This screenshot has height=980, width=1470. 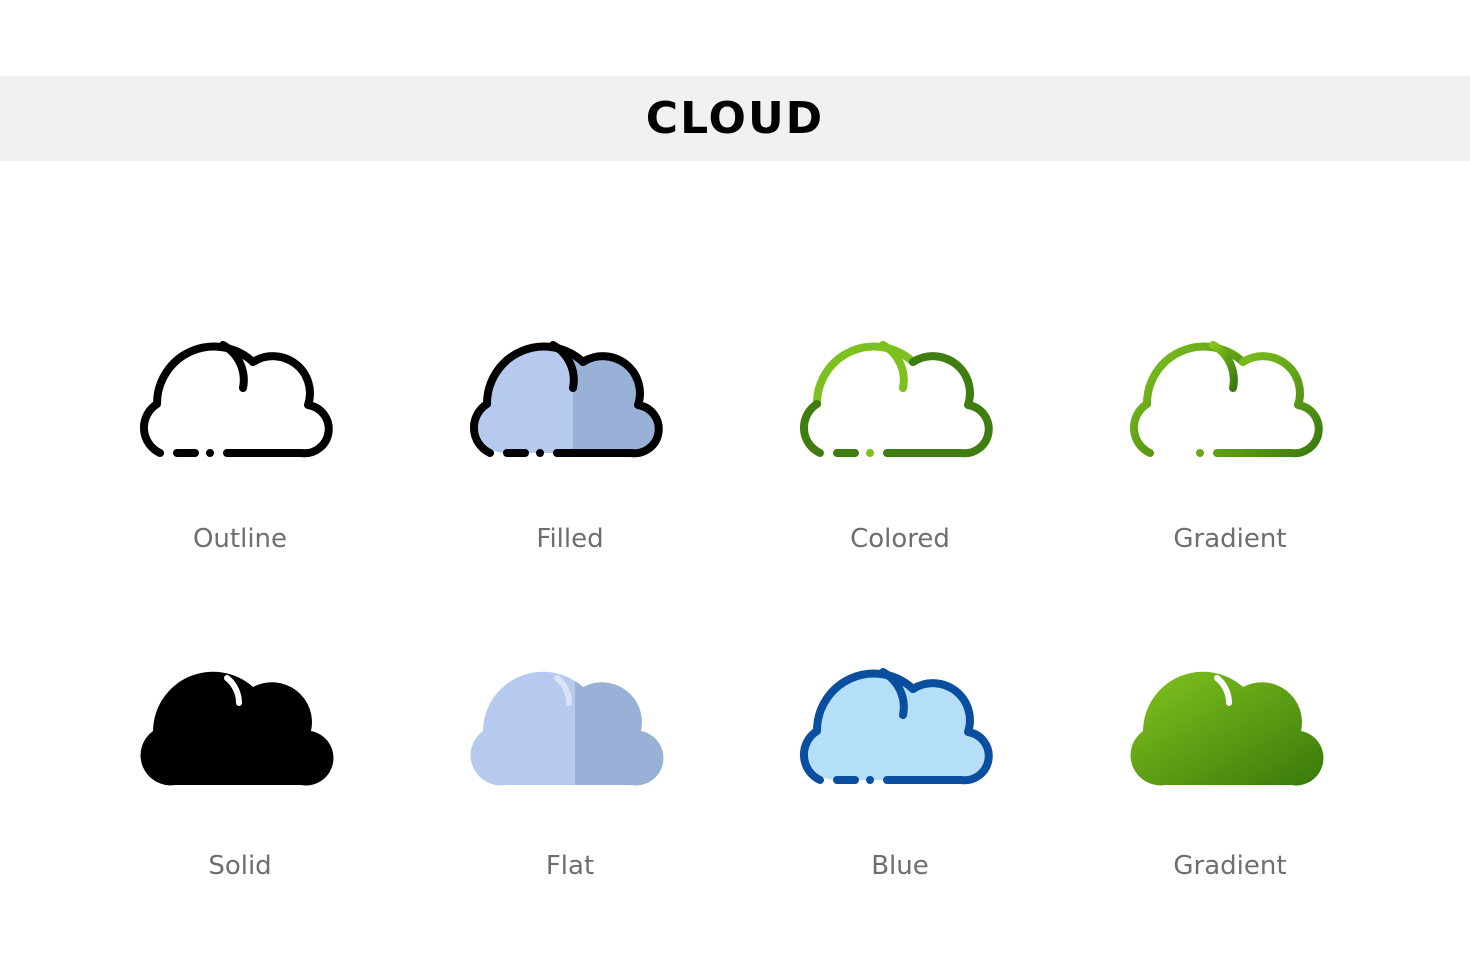 What do you see at coordinates (1227, 728) in the screenshot?
I see `cloud-gradient-solid-icon` at bounding box center [1227, 728].